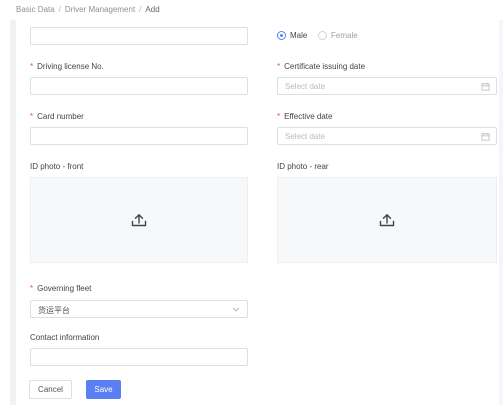 Image resolution: width=503 pixels, height=405 pixels. I want to click on card-number-label: * Card number, so click(57, 116).